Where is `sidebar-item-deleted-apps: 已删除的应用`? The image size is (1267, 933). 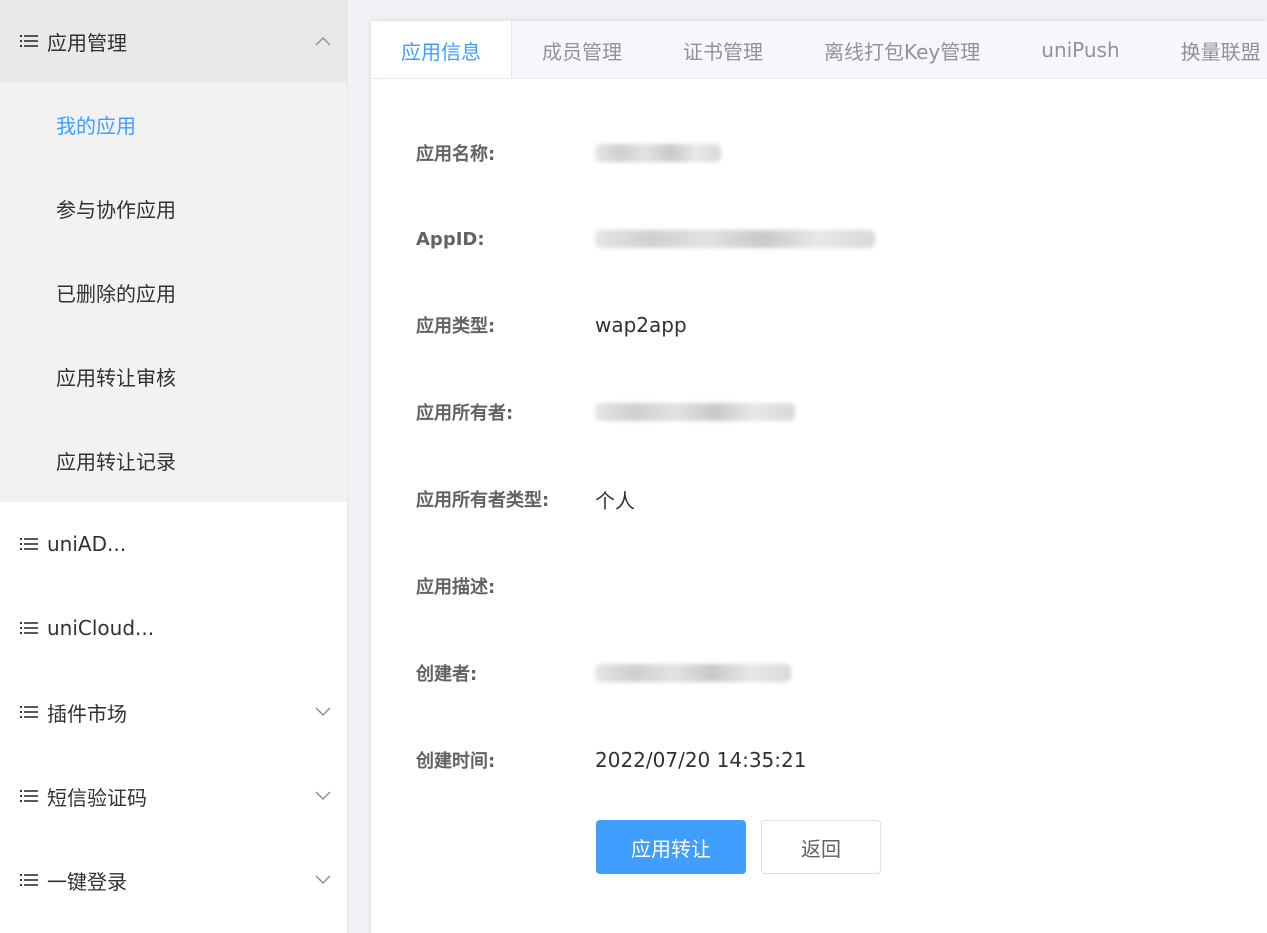
sidebar-item-deleted-apps: 已删除的应用 is located at coordinates (173, 292).